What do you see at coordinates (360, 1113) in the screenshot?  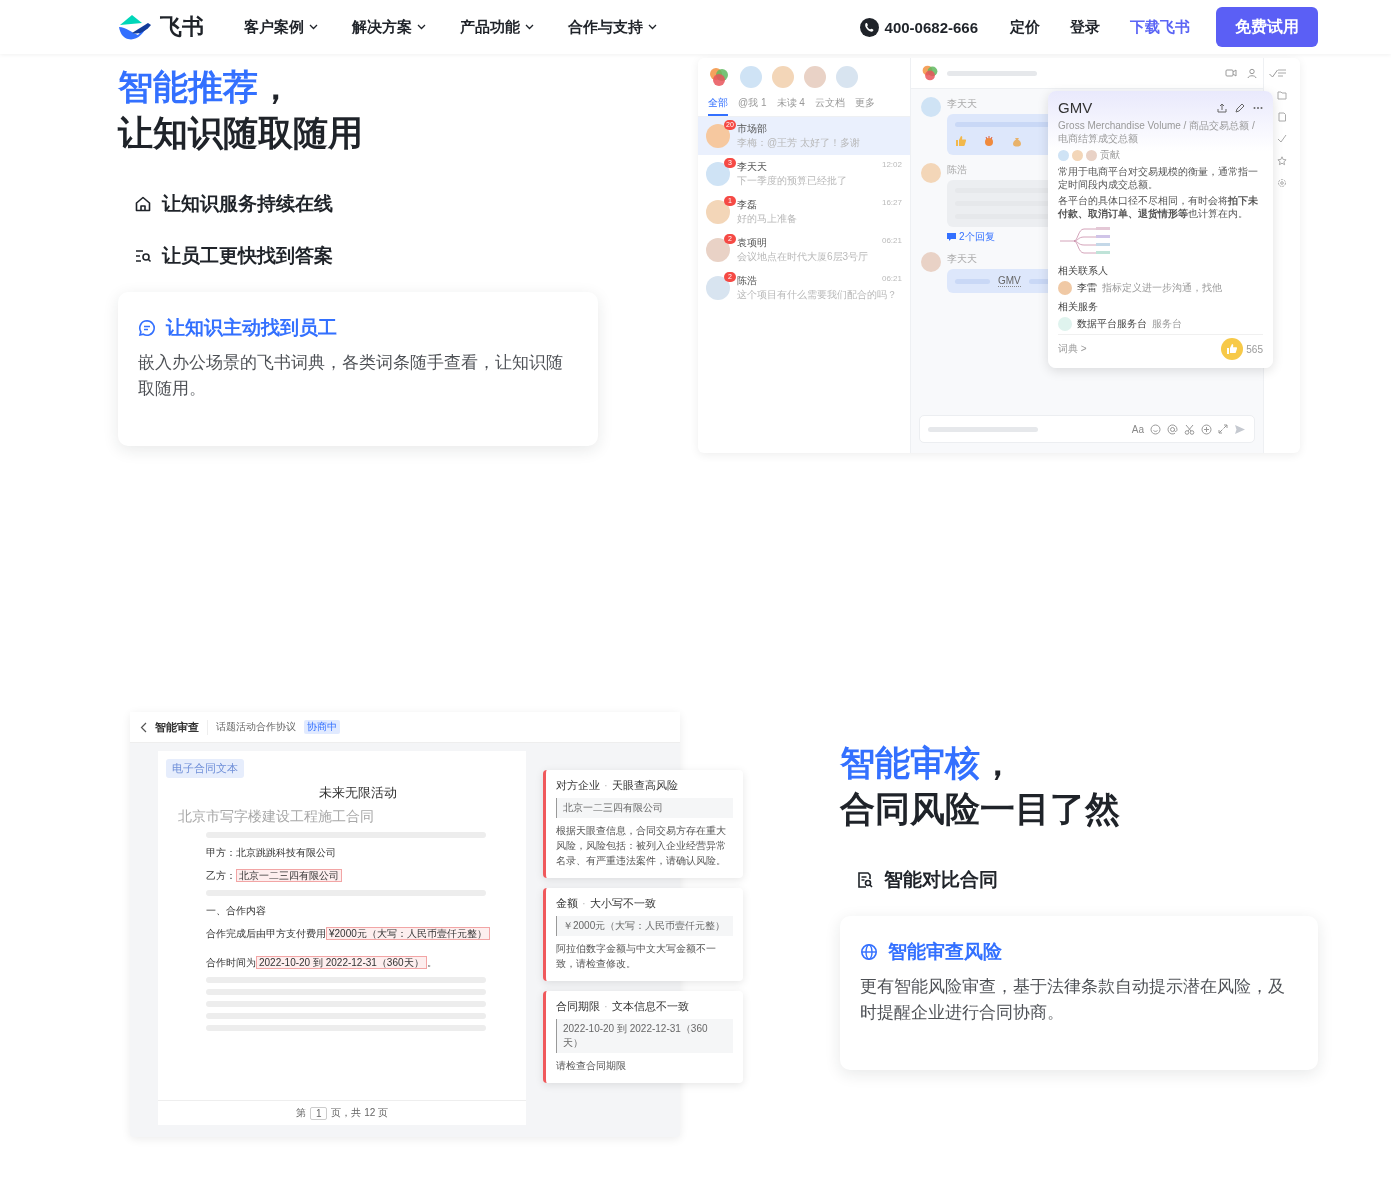 I see `pager-text: 页，共 12 页` at bounding box center [360, 1113].